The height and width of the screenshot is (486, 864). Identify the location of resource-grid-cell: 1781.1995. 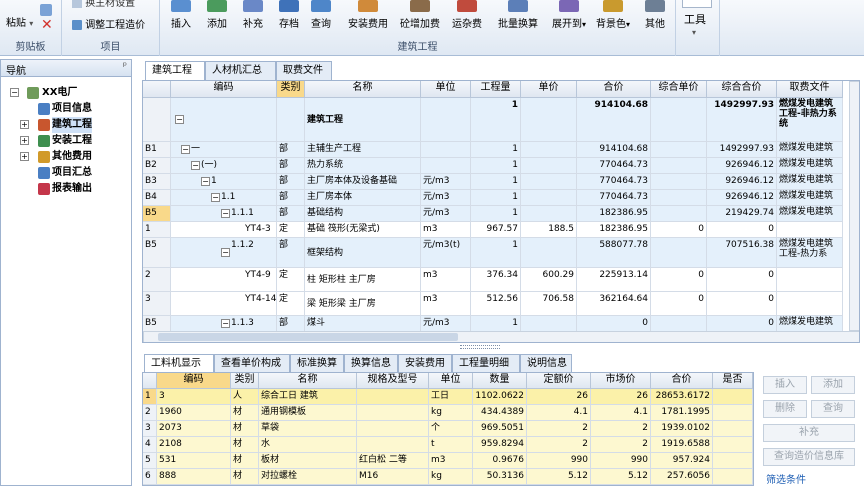
(682, 413).